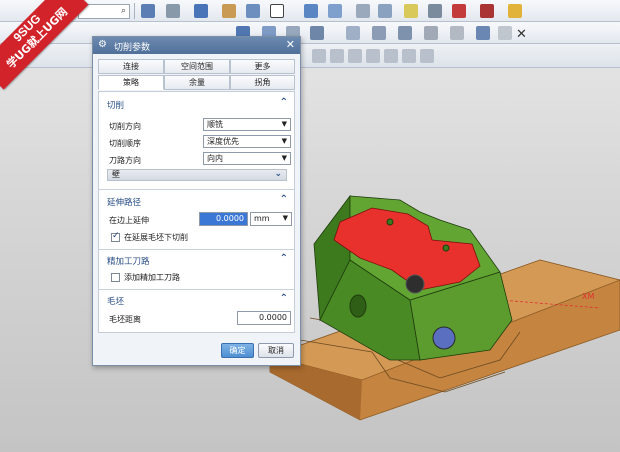  Describe the element at coordinates (409, 56) in the screenshot. I see `snap-tangent-icon` at that location.